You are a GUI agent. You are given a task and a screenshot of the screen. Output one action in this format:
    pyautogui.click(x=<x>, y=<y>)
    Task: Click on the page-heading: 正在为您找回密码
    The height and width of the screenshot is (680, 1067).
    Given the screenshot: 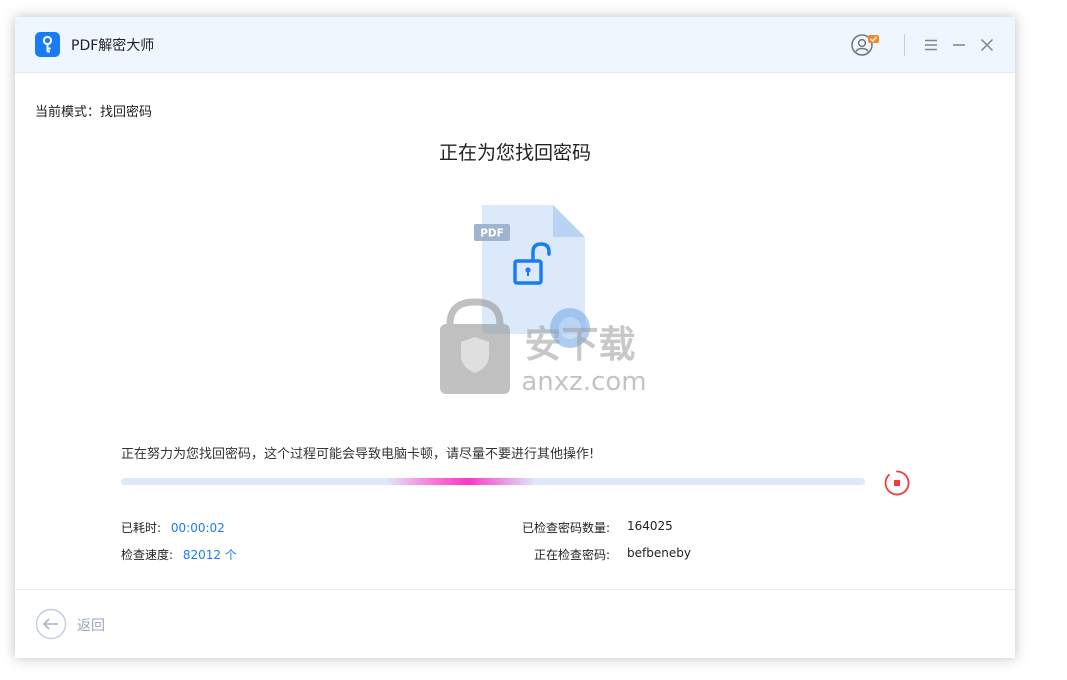 What is the action you would take?
    pyautogui.click(x=514, y=153)
    